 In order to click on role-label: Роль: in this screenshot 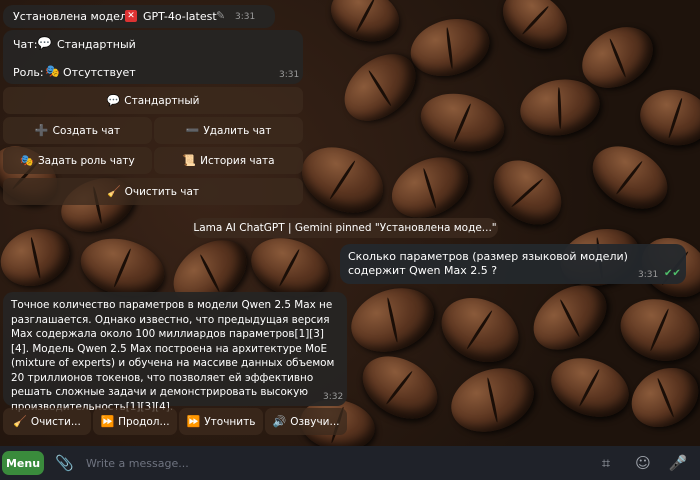, I will do `click(28, 72)`.